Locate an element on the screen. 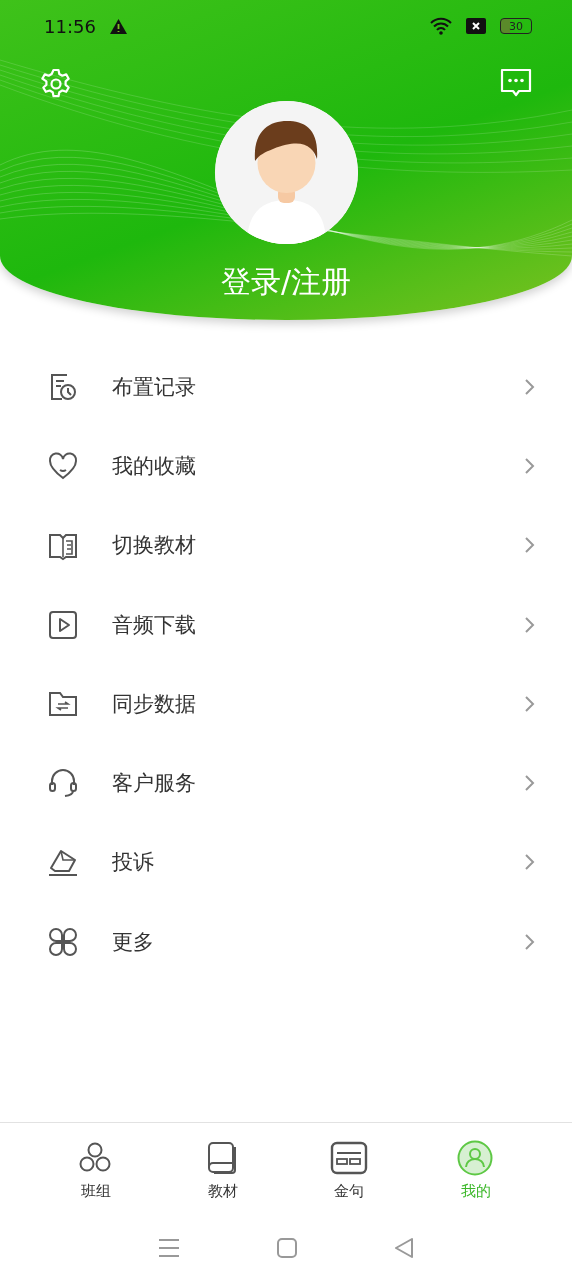 This screenshot has width=572, height=1280. menu-item: 客户服务 is located at coordinates (286, 783).